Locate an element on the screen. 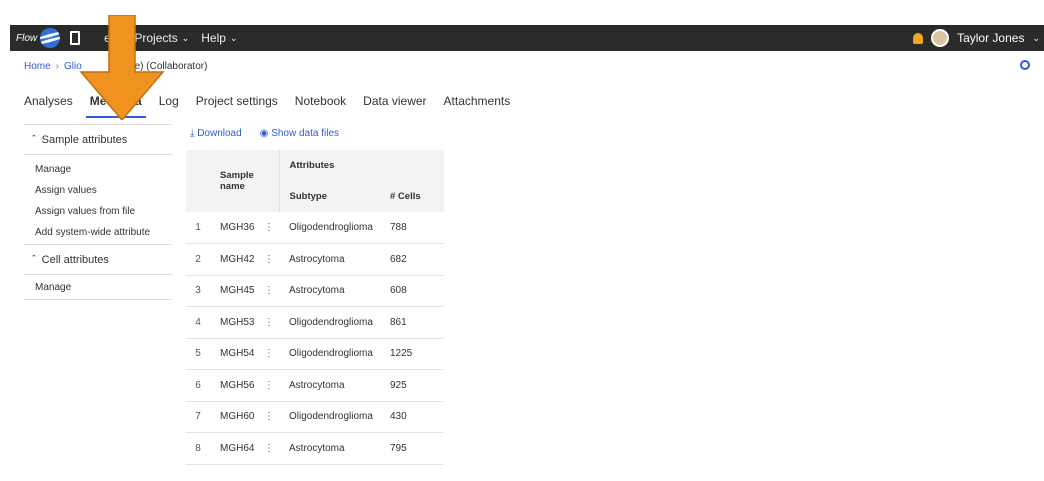  nav-label: Help is located at coordinates (213, 38).